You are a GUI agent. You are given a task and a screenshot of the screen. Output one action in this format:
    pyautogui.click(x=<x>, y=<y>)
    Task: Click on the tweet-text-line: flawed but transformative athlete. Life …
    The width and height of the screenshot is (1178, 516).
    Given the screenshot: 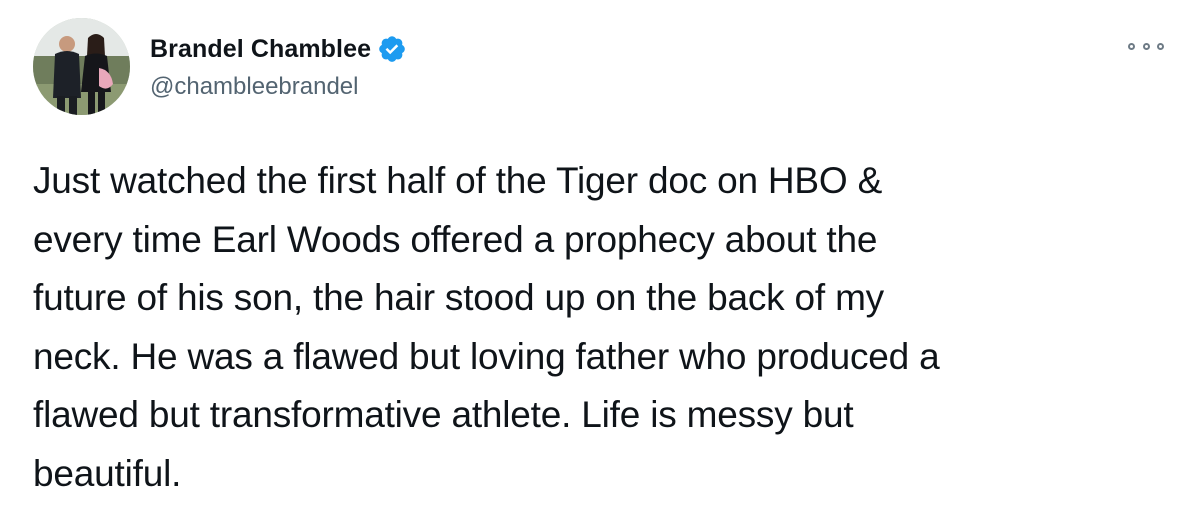 What is the action you would take?
    pyautogui.click(x=443, y=414)
    